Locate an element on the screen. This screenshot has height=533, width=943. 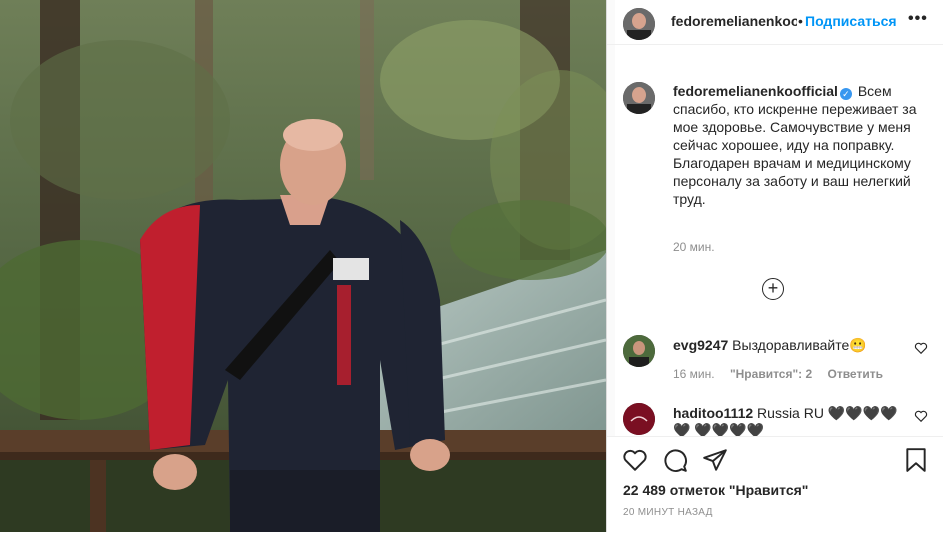
caption-avatar is located at coordinates (639, 98).